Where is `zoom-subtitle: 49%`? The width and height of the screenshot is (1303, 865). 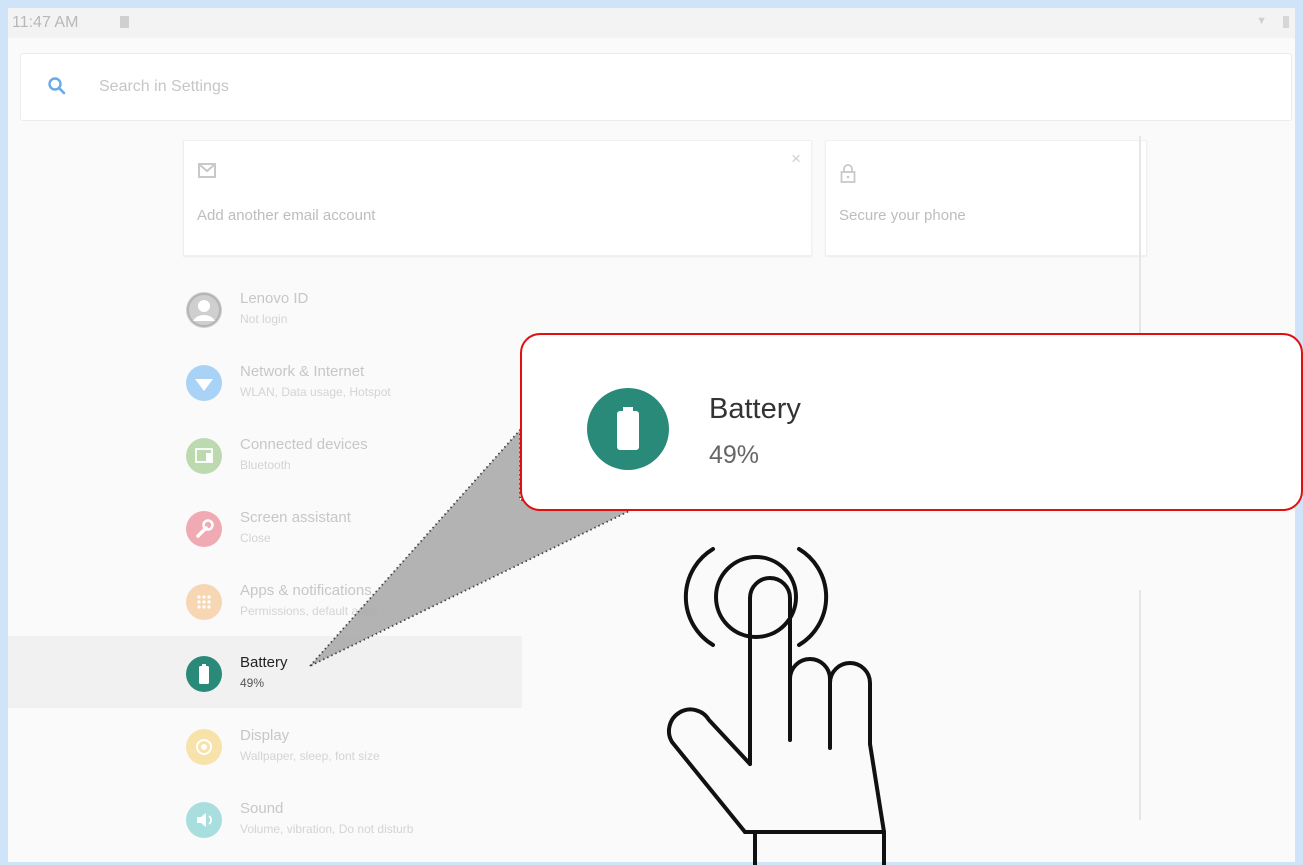 zoom-subtitle: 49% is located at coordinates (734, 455).